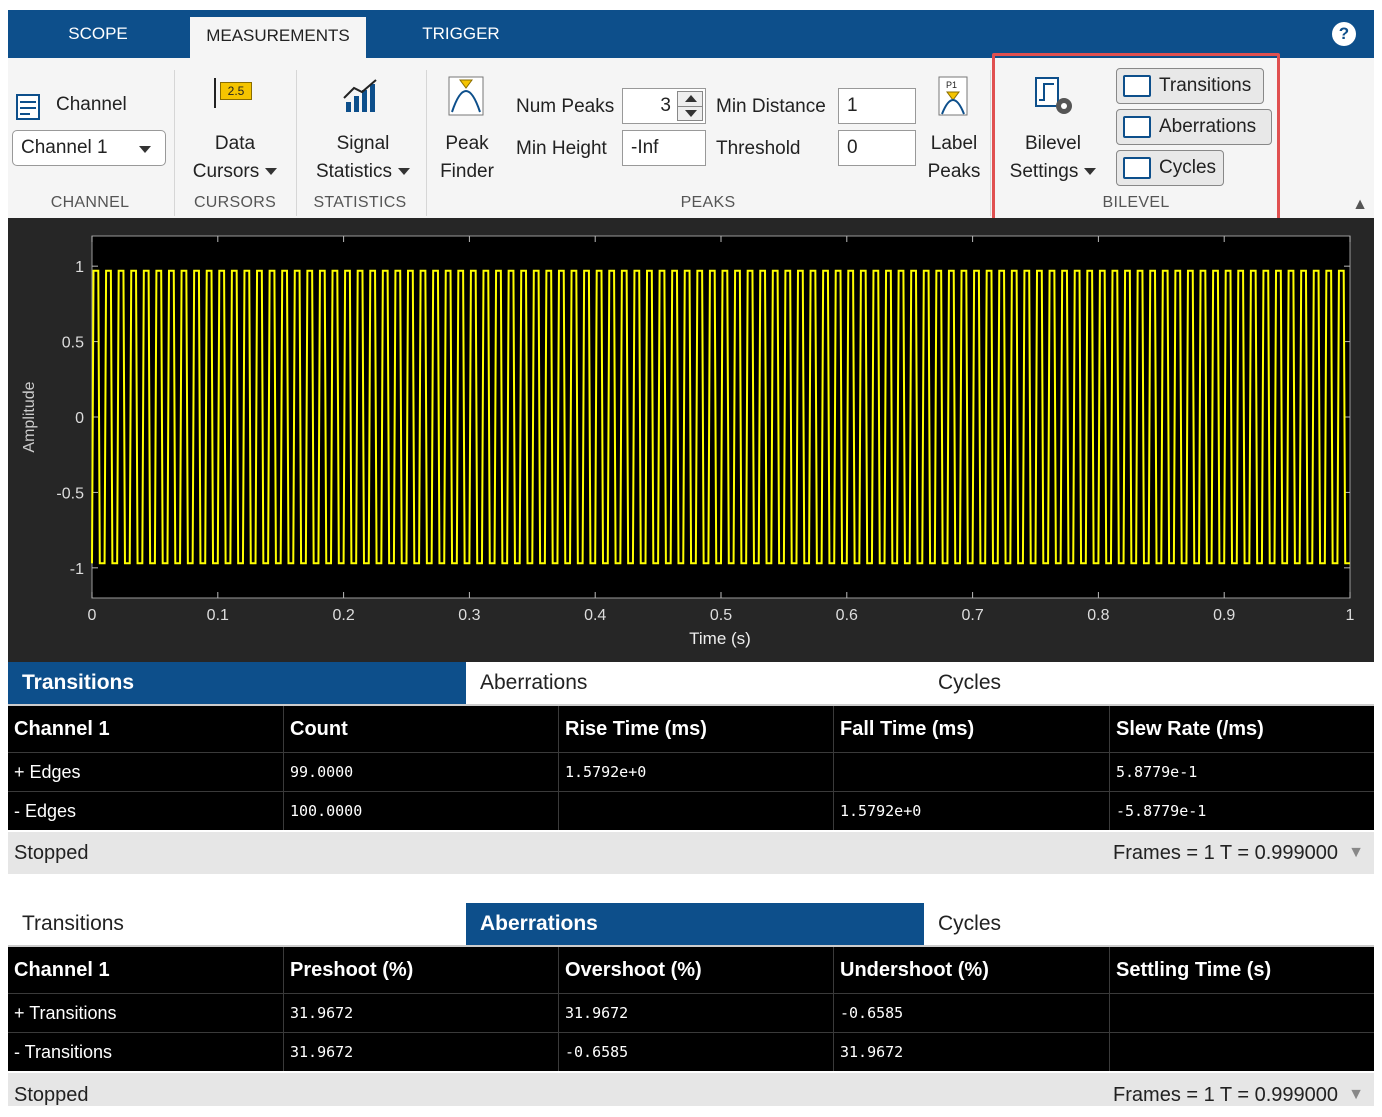  What do you see at coordinates (1344, 34) in the screenshot?
I see `help-icon: ?` at bounding box center [1344, 34].